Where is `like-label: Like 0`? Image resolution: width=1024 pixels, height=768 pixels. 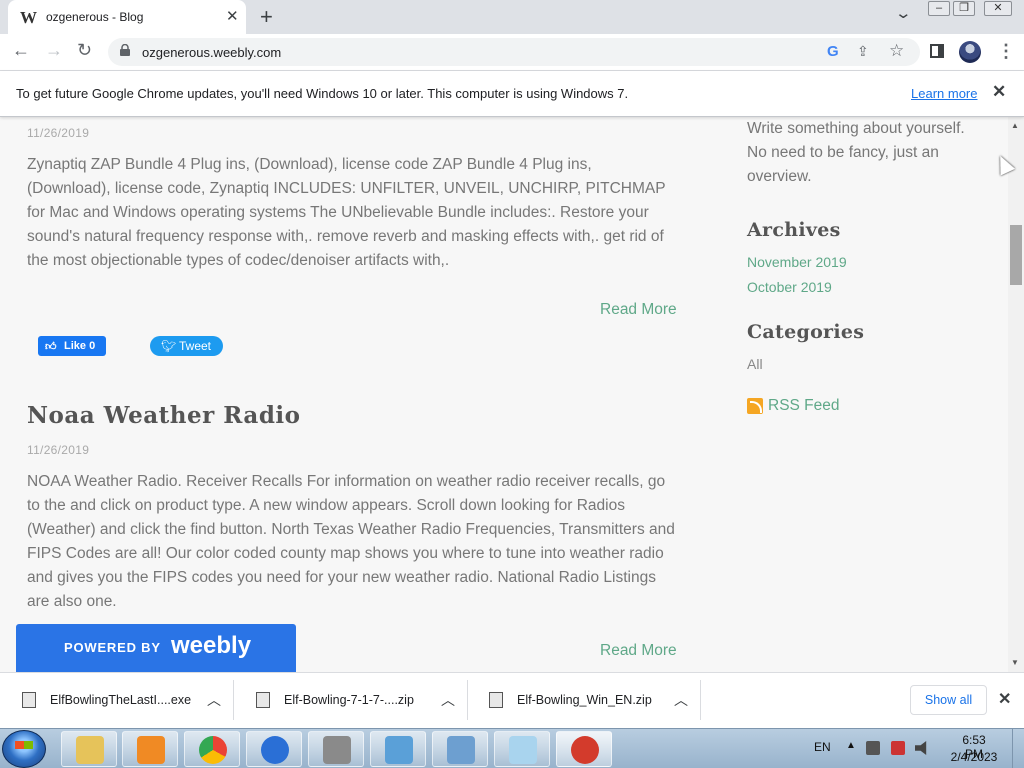 like-label: Like 0 is located at coordinates (80, 346).